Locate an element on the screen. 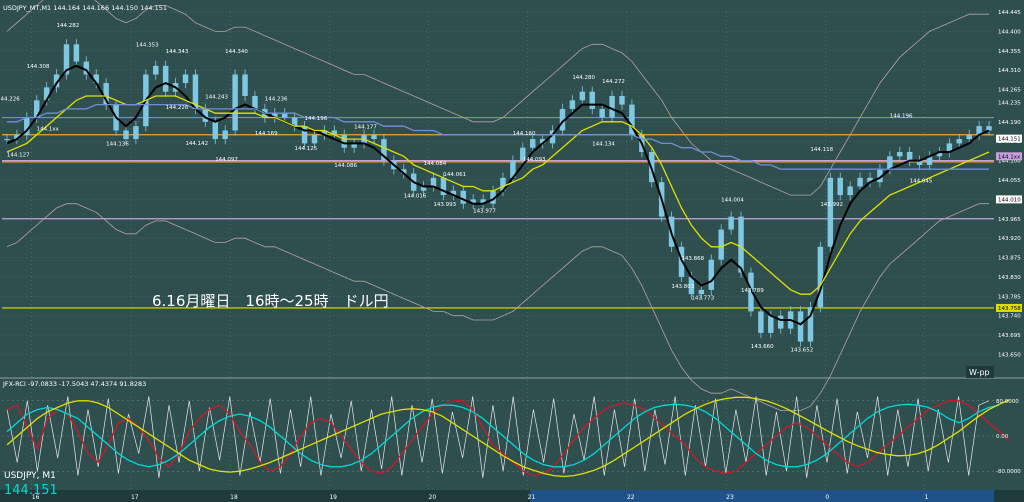 This screenshot has width=1024, height=502. time-tick-label: 0 is located at coordinates (827, 497).